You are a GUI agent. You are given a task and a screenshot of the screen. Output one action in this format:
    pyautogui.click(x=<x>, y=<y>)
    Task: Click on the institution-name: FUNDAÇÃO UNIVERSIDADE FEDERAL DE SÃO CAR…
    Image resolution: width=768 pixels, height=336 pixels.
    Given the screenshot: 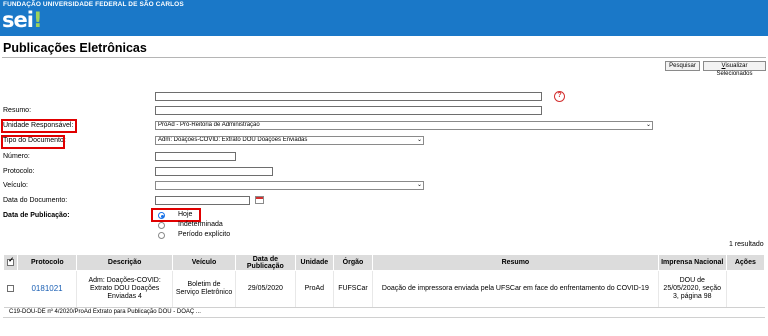 What is the action you would take?
    pyautogui.click(x=93, y=4)
    